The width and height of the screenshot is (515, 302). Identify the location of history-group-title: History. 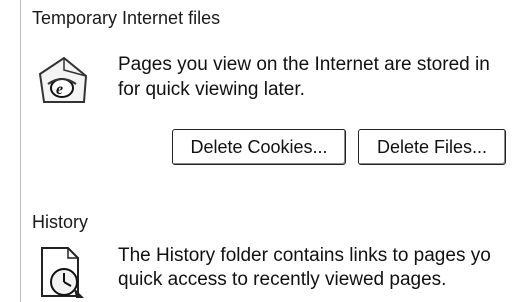
(60, 222).